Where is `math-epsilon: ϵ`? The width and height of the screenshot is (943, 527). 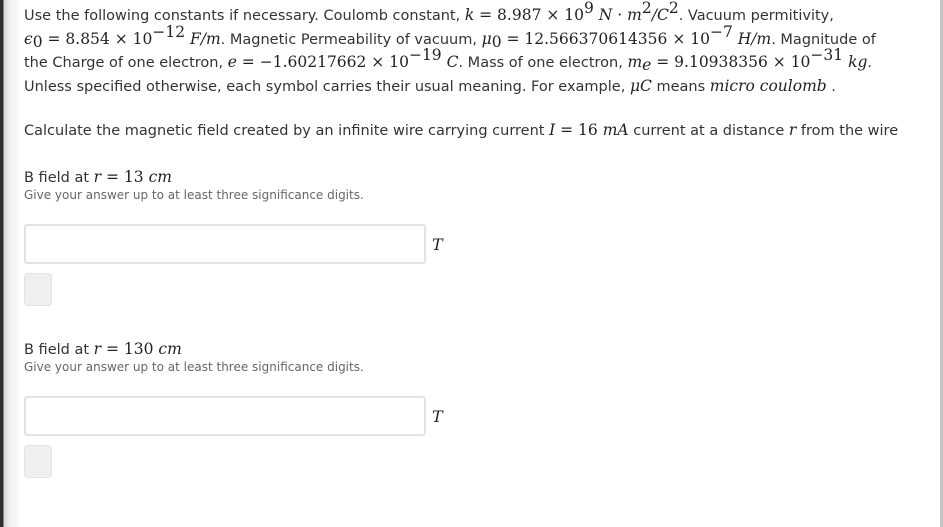 math-epsilon: ϵ is located at coordinates (28, 38).